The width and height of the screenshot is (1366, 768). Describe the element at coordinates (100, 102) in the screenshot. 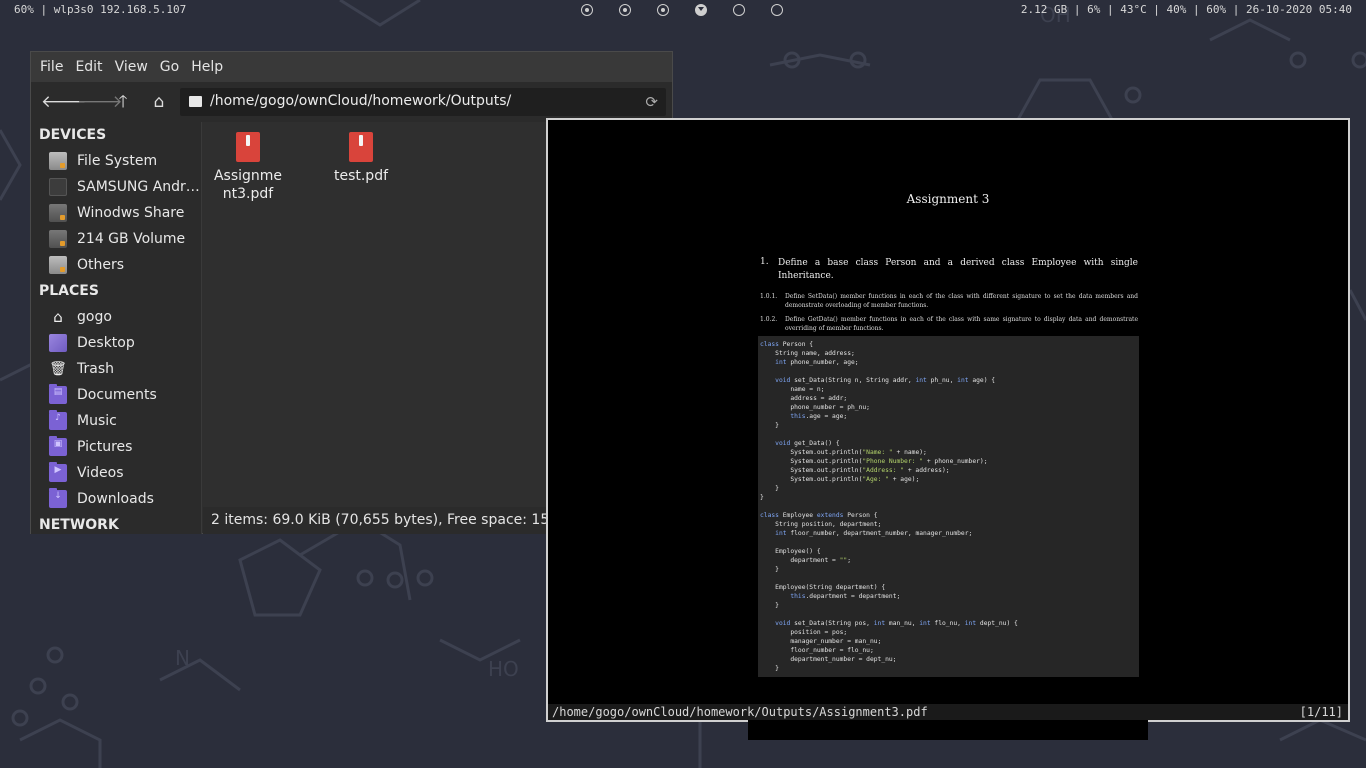

I see `forward-arrow-icon: 🡒` at that location.